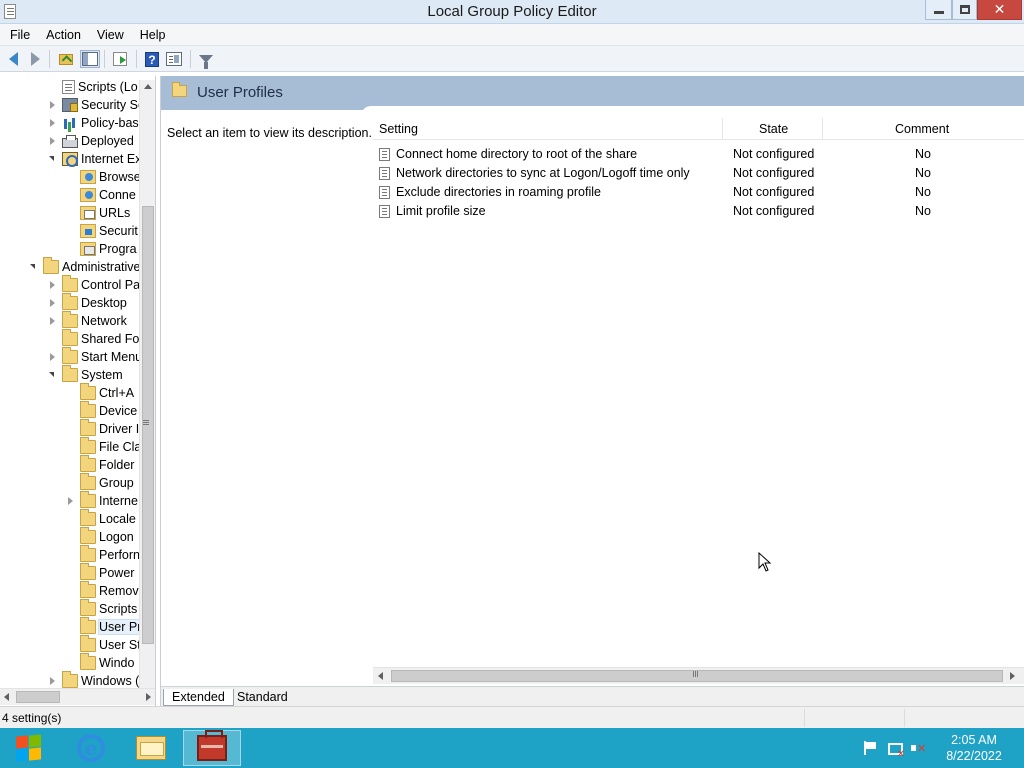  I want to click on tree-item: Power, so click(100, 572).